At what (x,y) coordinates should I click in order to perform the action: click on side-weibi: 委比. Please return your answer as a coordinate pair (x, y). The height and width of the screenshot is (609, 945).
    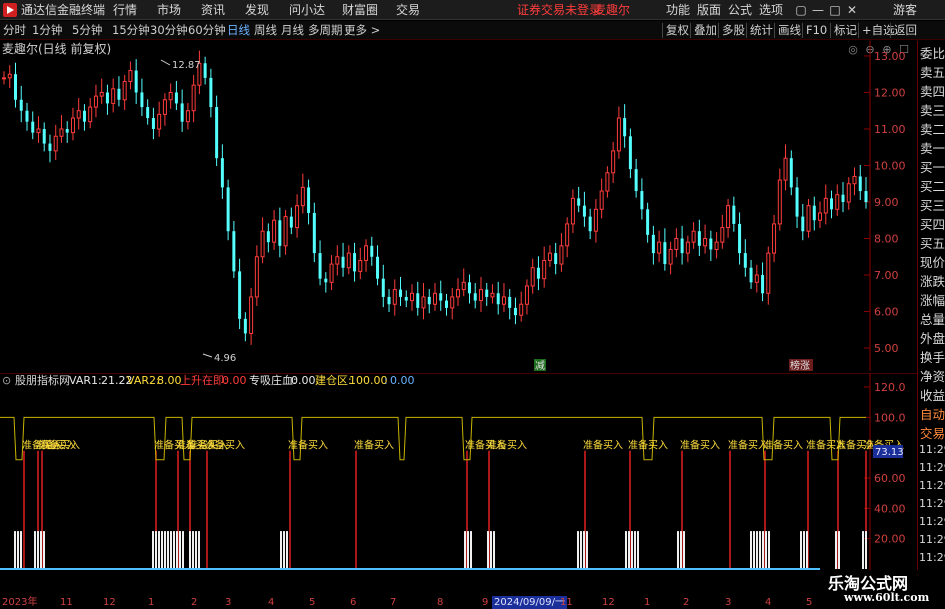
    Looking at the image, I should click on (932, 53).